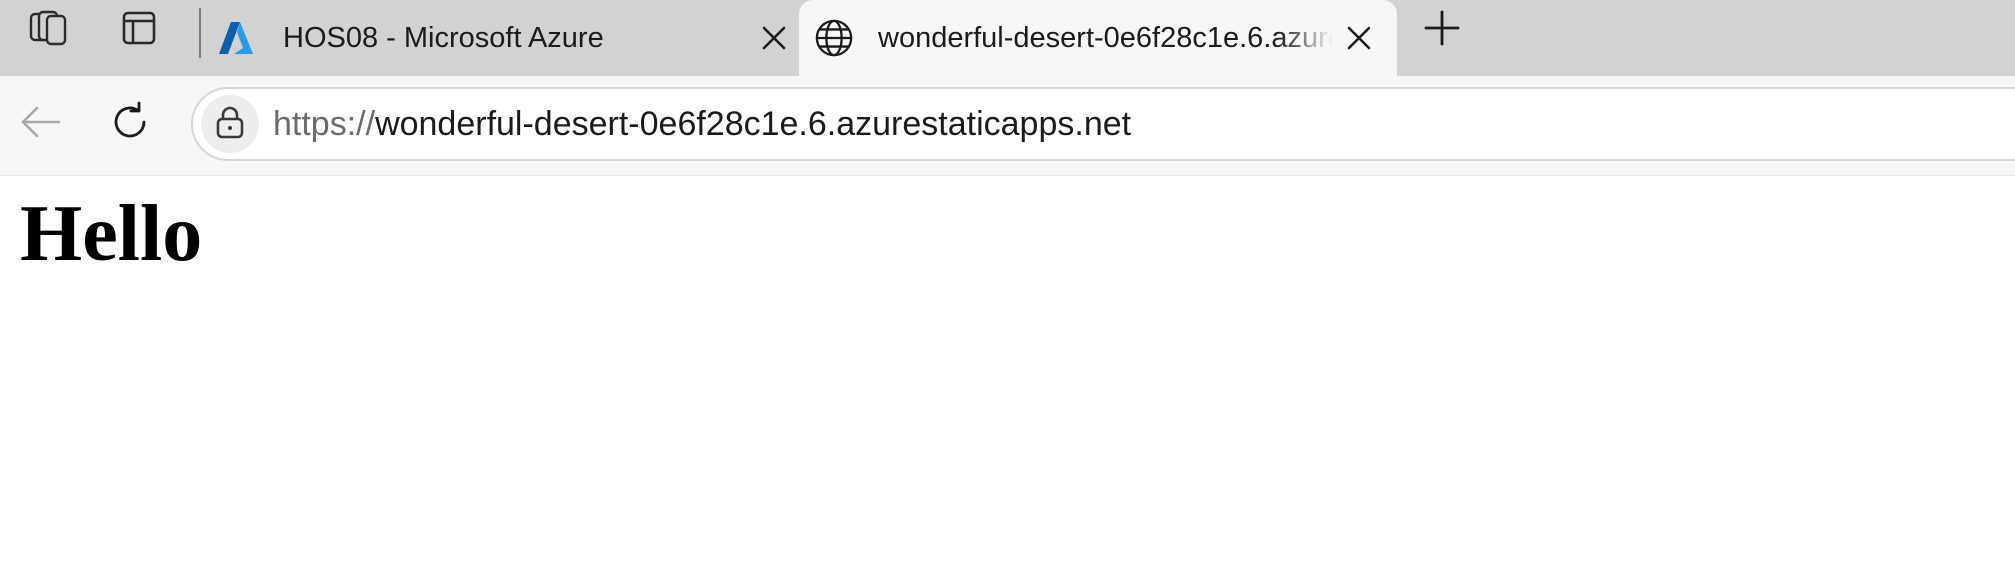 Image resolution: width=2015 pixels, height=586 pixels. I want to click on tab-strip-divider, so click(200, 33).